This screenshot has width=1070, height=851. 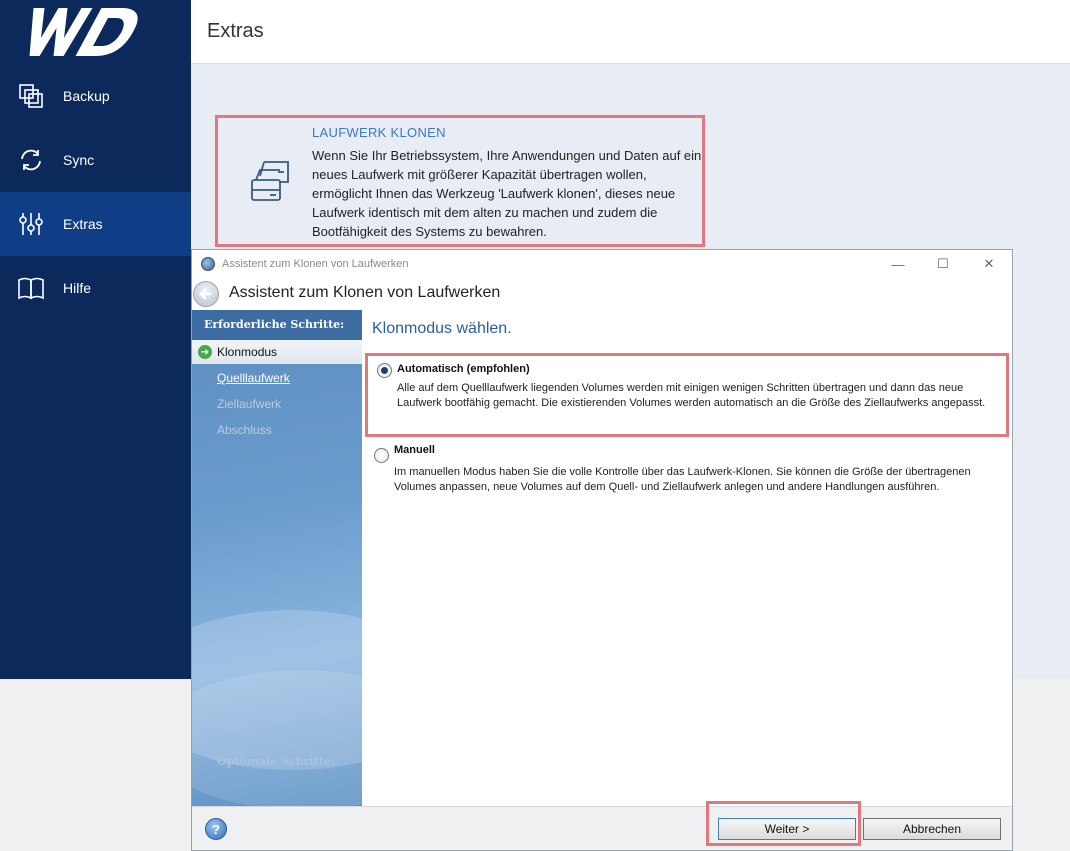 I want to click on back-button, so click(x=206, y=294).